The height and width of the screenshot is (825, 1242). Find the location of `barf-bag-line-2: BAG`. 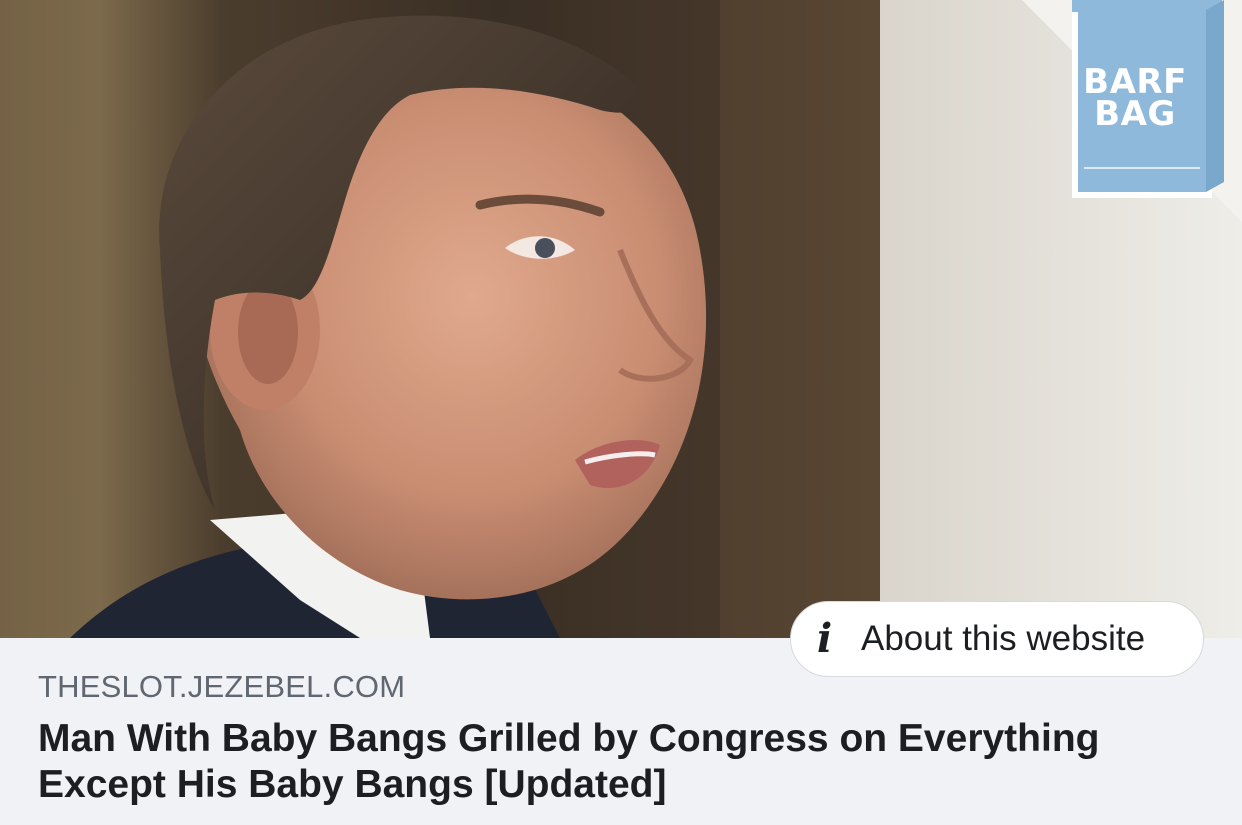

barf-bag-line-2: BAG is located at coordinates (1135, 114).